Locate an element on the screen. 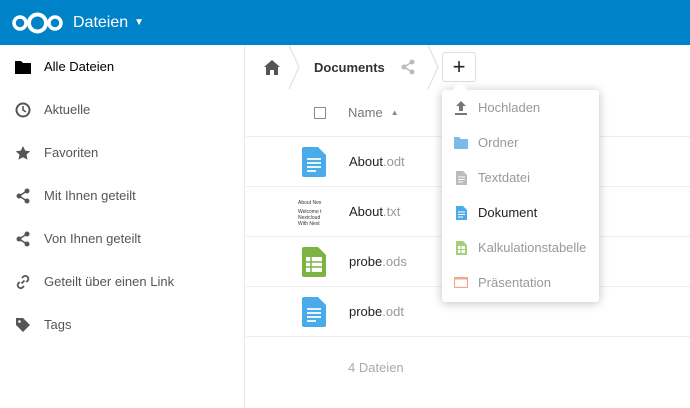  file-name: probe.ods is located at coordinates (378, 261).